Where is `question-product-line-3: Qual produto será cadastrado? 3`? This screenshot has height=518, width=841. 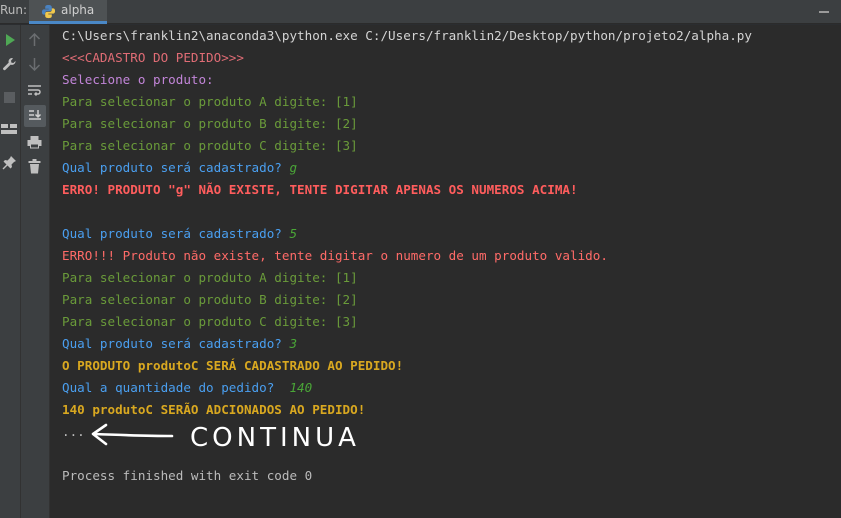
question-product-line-3: Qual produto será cadastrado? 3 is located at coordinates (179, 344).